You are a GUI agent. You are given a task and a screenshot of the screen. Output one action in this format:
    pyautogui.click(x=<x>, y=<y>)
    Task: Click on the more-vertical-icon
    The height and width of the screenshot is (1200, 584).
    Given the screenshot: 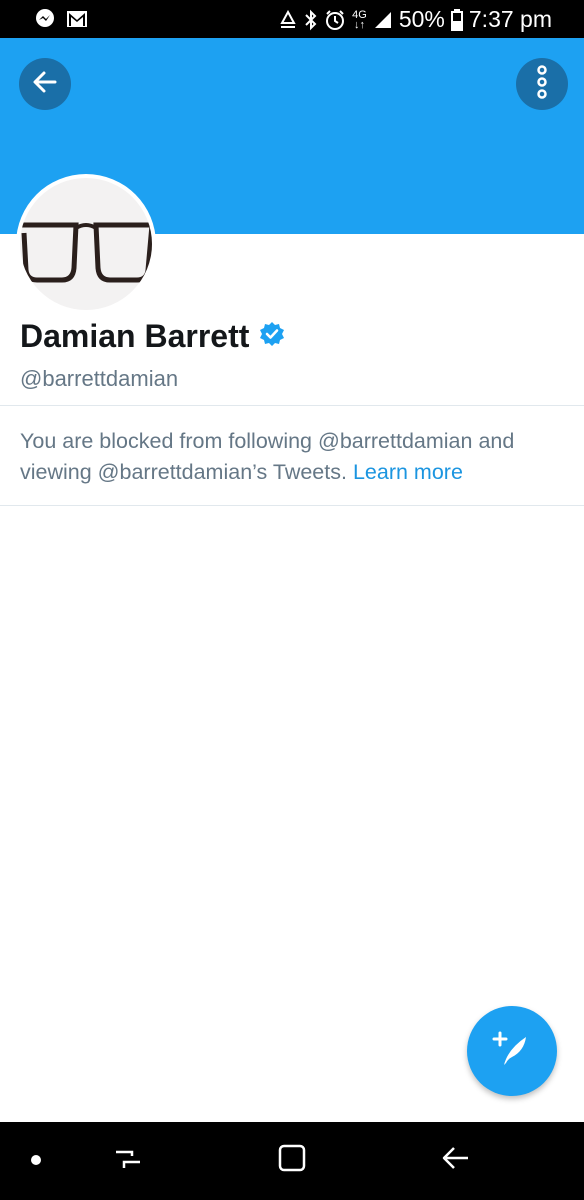 What is the action you would take?
    pyautogui.click(x=542, y=84)
    